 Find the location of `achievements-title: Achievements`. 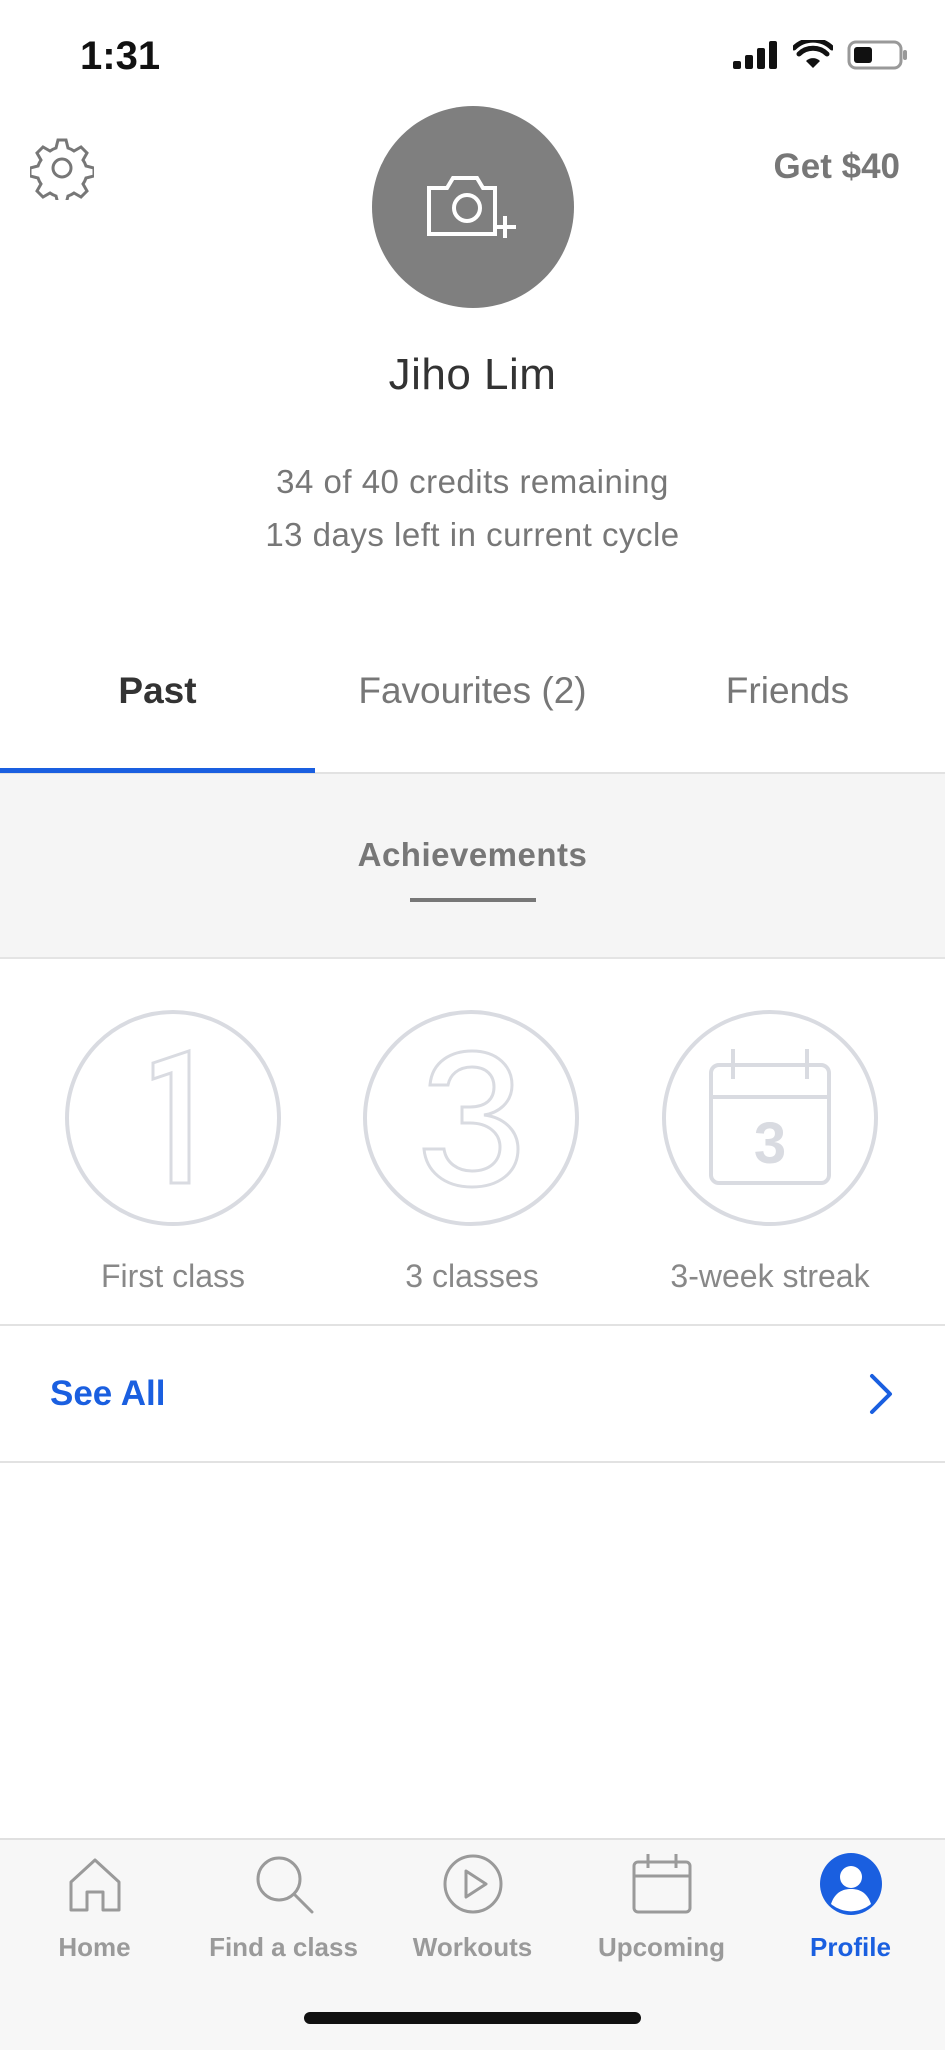

achievements-title: Achievements is located at coordinates (472, 855).